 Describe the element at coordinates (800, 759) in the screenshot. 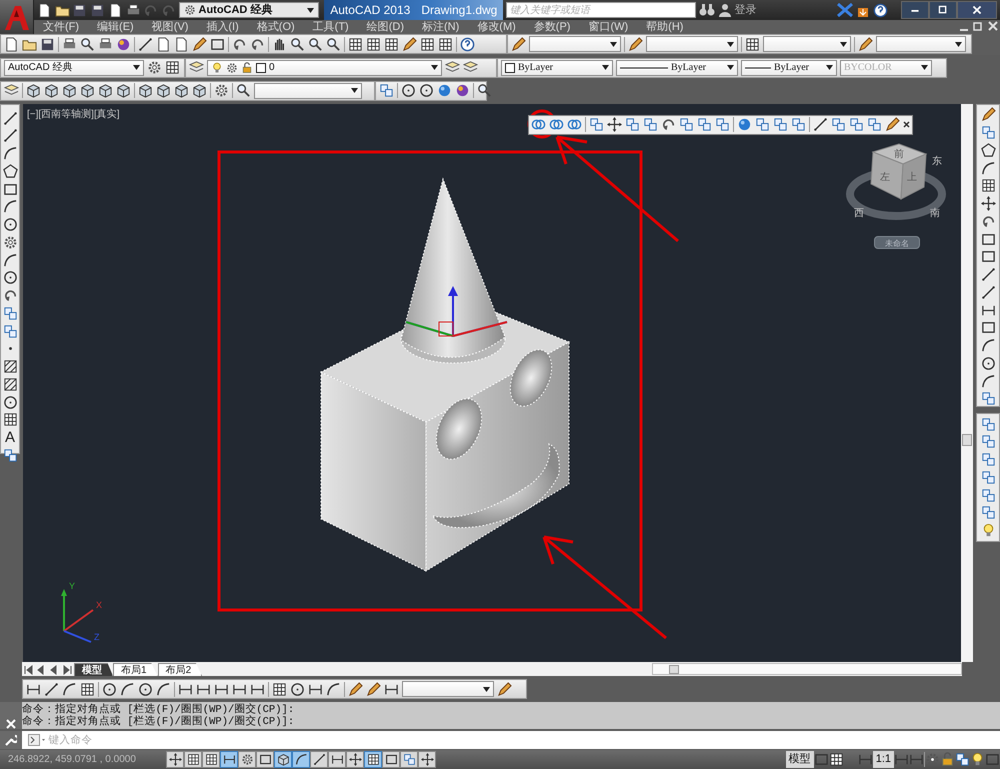

I see `model-space-button: 模型` at that location.